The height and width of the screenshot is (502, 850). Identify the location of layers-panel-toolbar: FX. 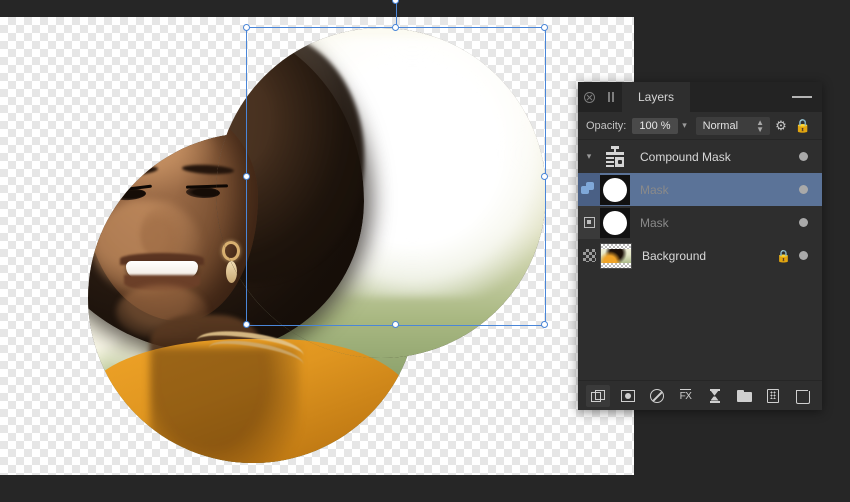
(700, 395).